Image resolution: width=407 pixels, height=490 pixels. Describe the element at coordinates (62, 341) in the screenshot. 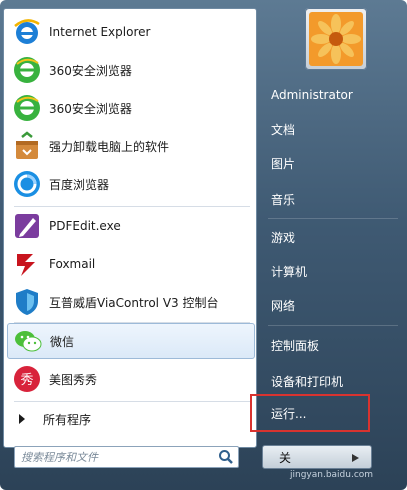

I see `program-label: 微信` at that location.